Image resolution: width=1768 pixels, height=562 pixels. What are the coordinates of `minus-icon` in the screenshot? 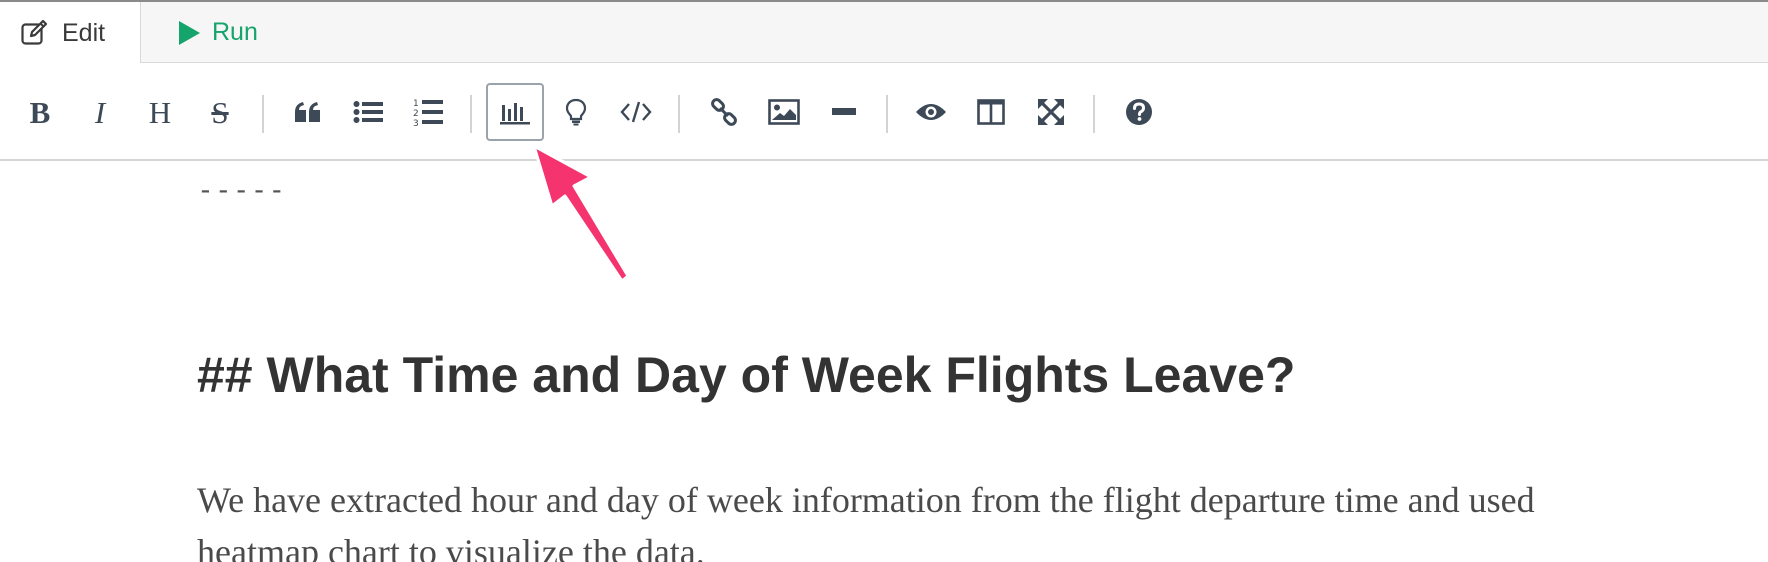 It's located at (844, 111).